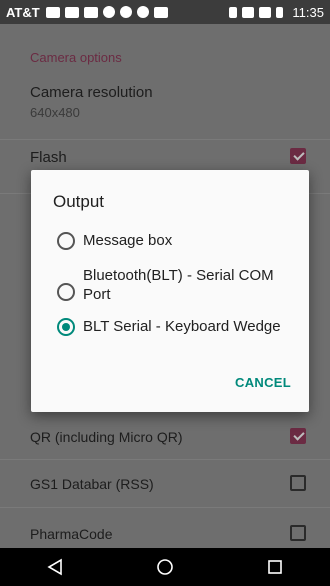 The width and height of the screenshot is (330, 586). Describe the element at coordinates (76, 57) in the screenshot. I see `section-header-camera-options: Camera options` at that location.